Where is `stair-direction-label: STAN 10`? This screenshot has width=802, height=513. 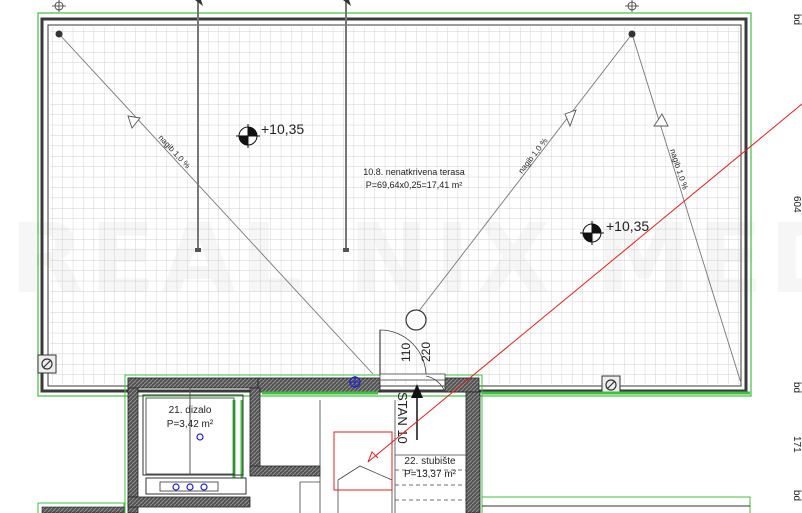 stair-direction-label: STAN 10 is located at coordinates (402, 418).